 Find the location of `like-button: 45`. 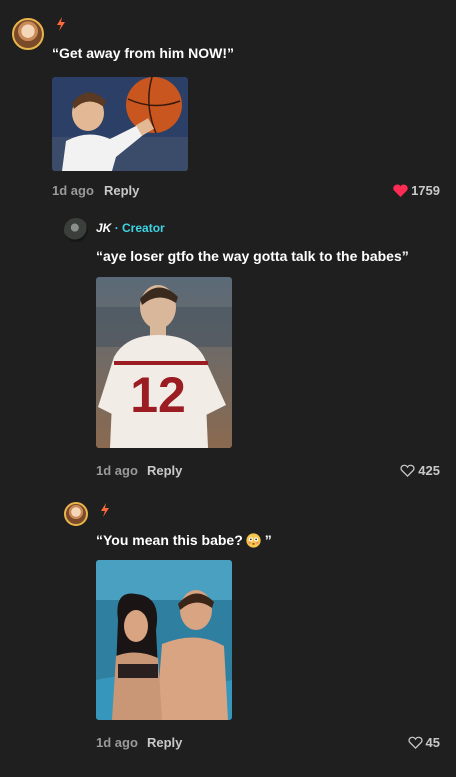

like-button: 45 is located at coordinates (423, 742).